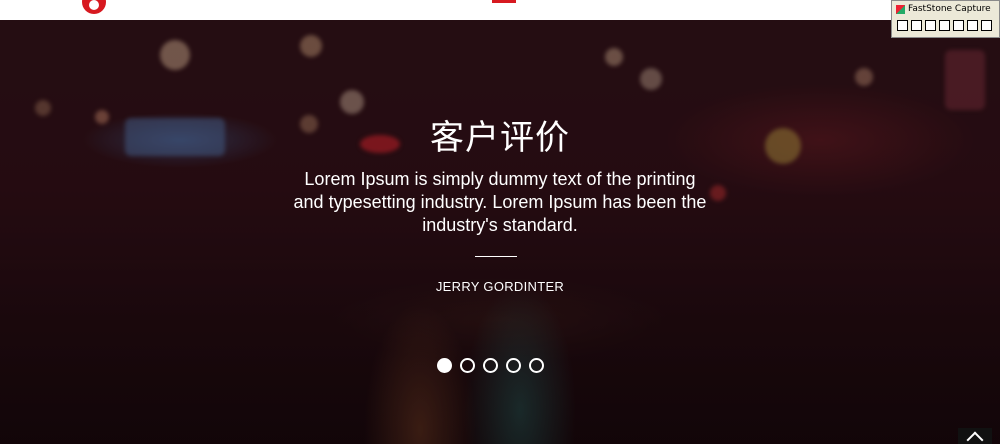 Image resolution: width=1000 pixels, height=444 pixels. I want to click on capture-freehand-icon, so click(944, 25).